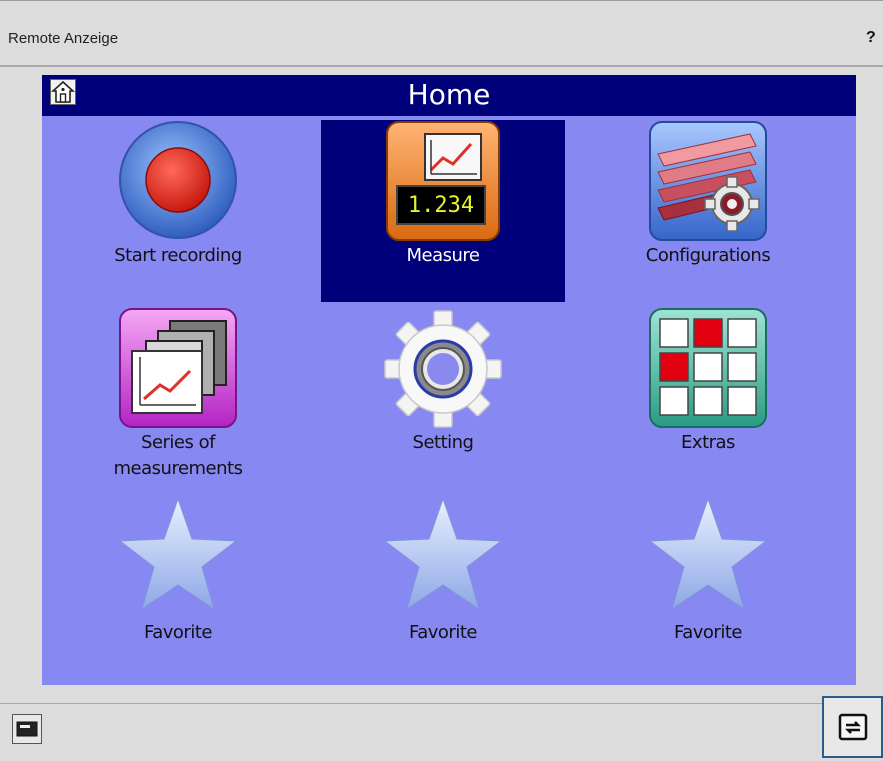 The height and width of the screenshot is (761, 883). Describe the element at coordinates (443, 255) in the screenshot. I see `tile-label: Measure` at that location.